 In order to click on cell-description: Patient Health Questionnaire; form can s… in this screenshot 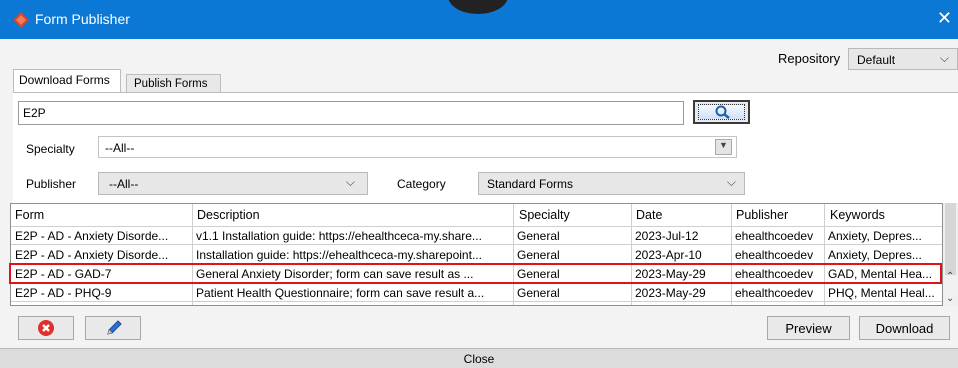, I will do `click(340, 293)`.